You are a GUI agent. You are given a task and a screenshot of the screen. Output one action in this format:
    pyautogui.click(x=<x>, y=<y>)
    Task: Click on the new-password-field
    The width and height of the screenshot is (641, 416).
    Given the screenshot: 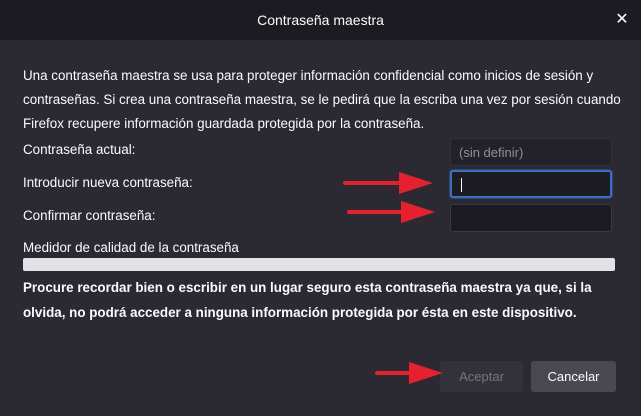 What is the action you would take?
    pyautogui.click(x=531, y=184)
    